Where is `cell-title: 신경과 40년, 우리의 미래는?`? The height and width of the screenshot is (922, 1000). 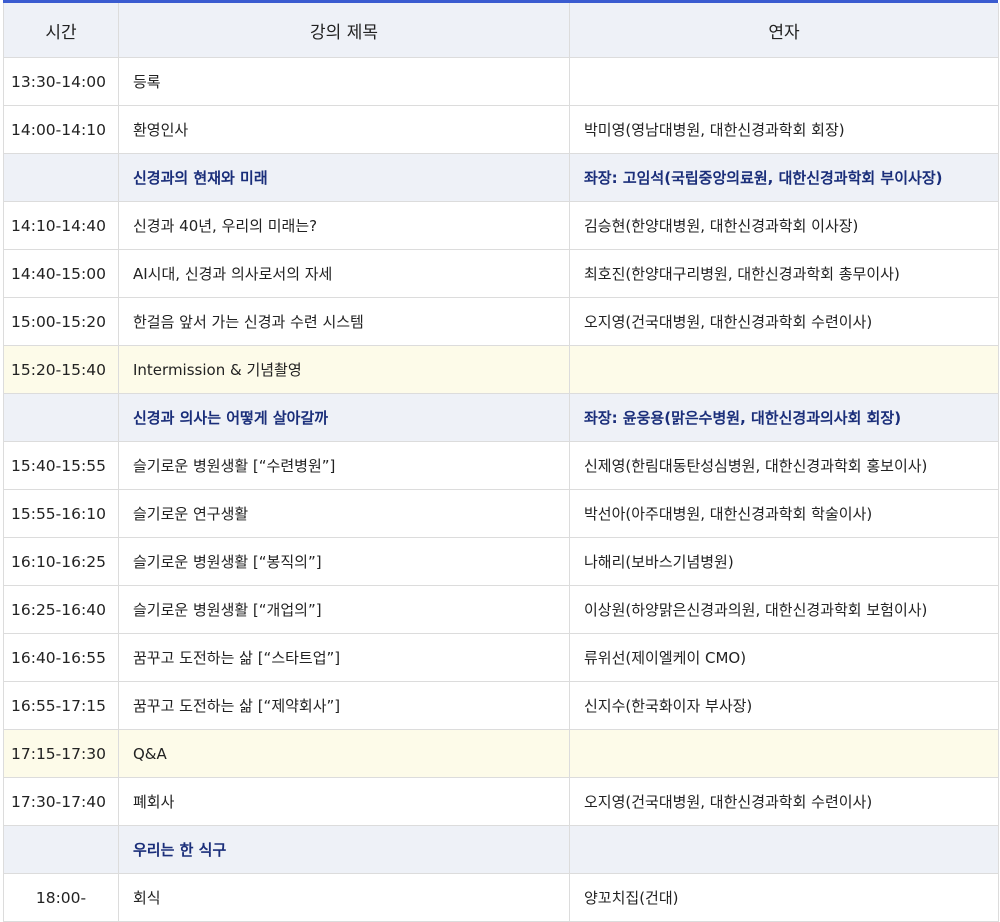
cell-title: 신경과 40년, 우리의 미래는? is located at coordinates (344, 225).